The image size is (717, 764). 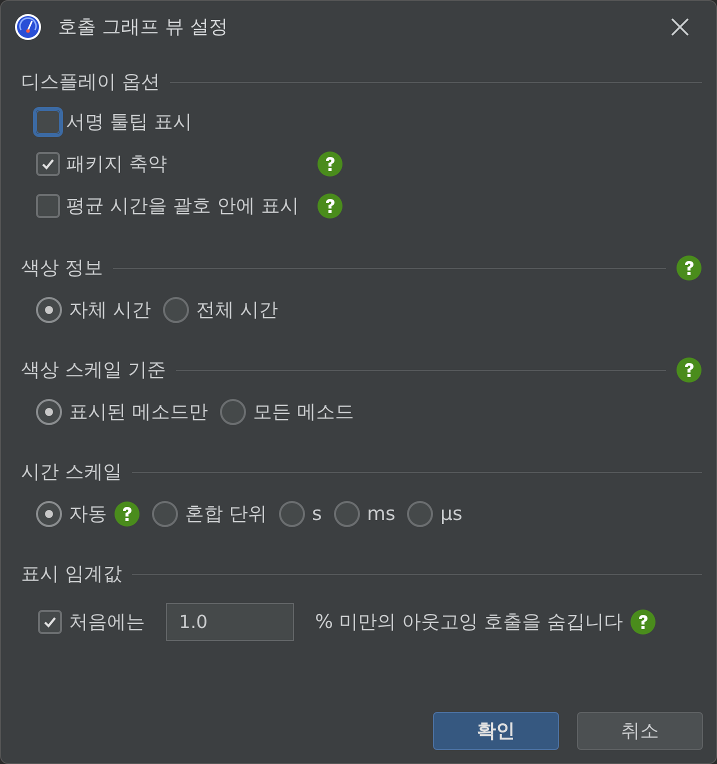 What do you see at coordinates (226, 514) in the screenshot?
I see `radio-label: 혼합 단위` at bounding box center [226, 514].